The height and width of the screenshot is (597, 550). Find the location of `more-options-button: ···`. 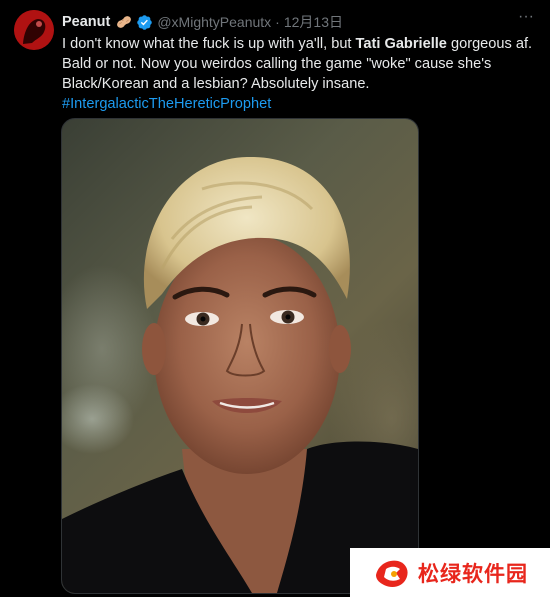

more-options-button: ··· is located at coordinates (526, 19).